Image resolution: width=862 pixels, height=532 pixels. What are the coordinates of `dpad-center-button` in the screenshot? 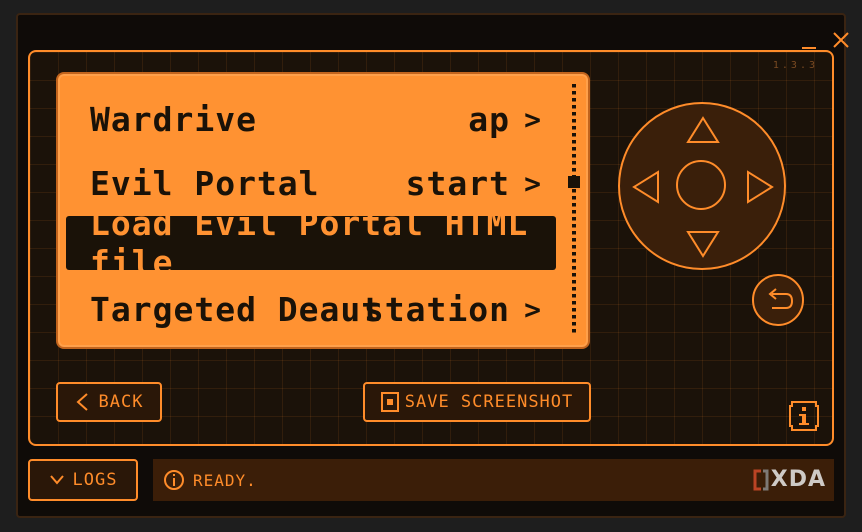 It's located at (701, 185).